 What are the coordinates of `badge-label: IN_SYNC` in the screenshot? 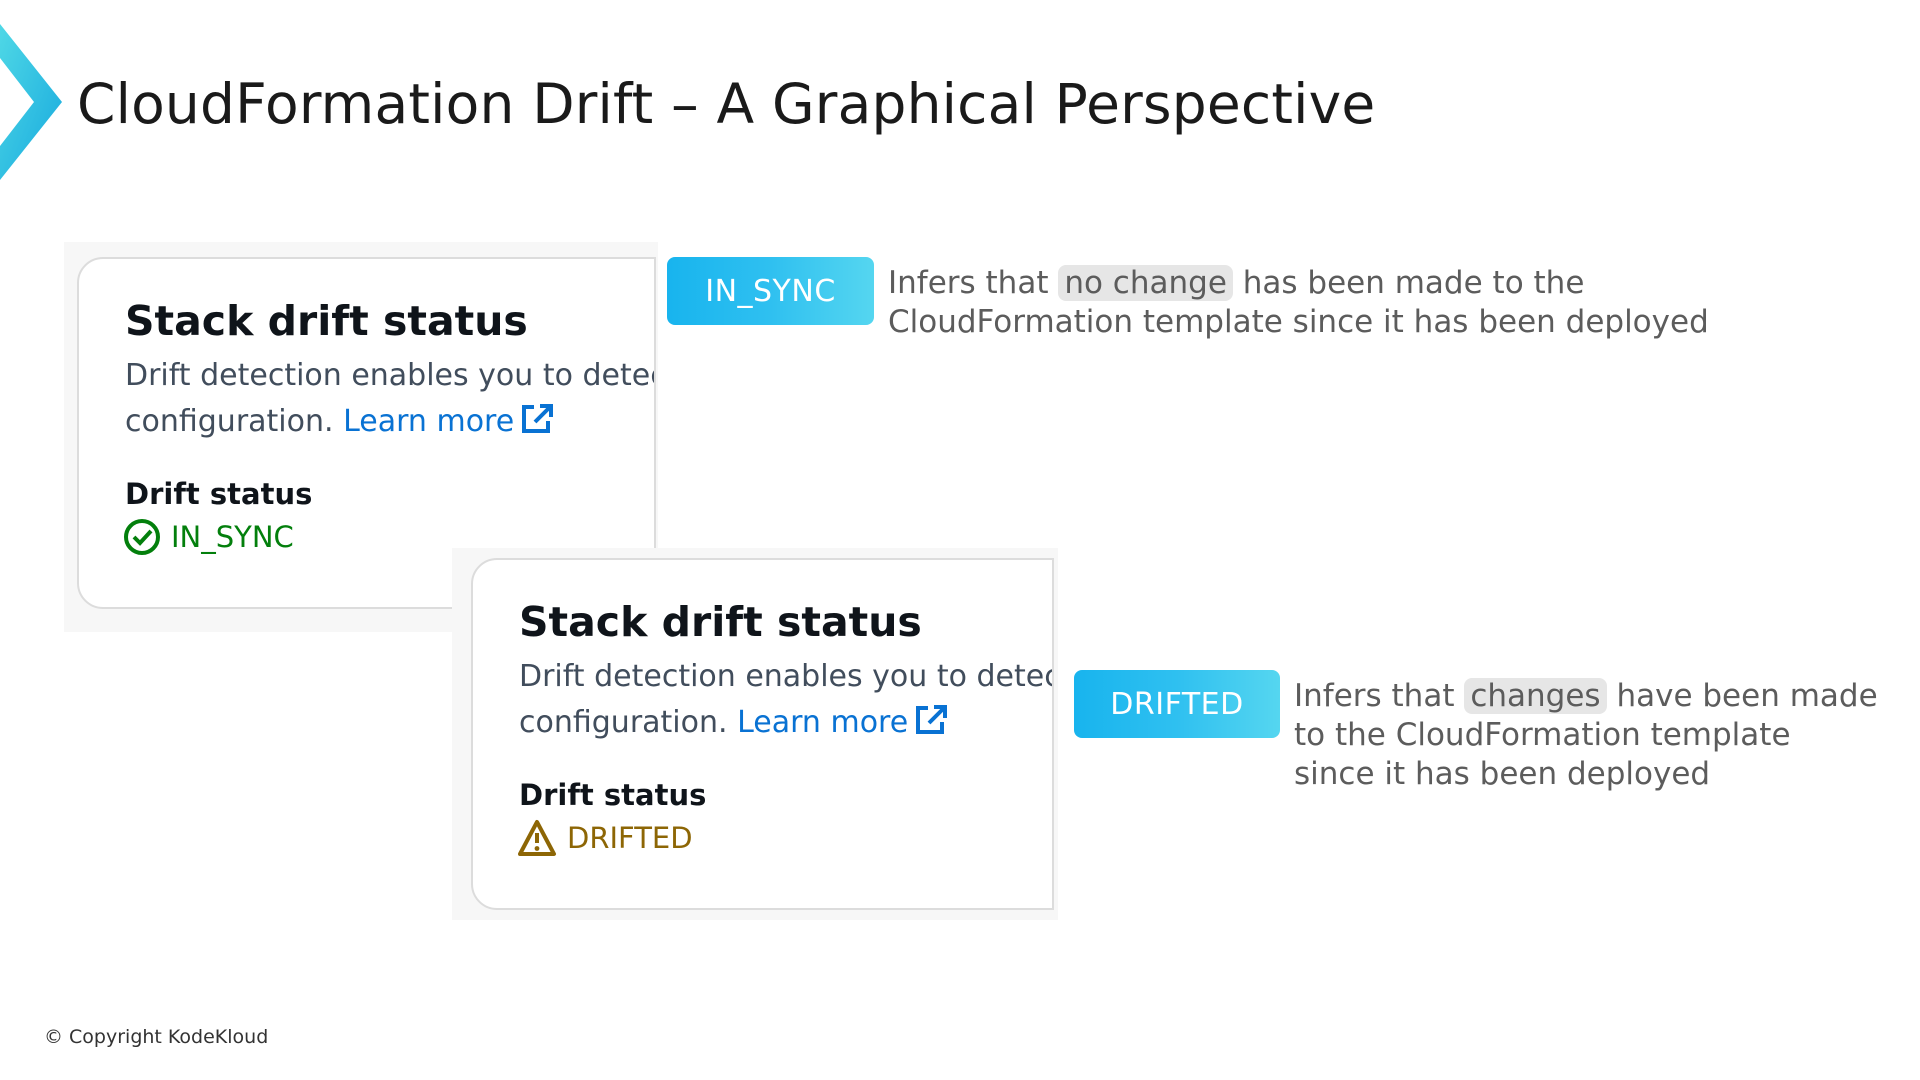 It's located at (770, 291).